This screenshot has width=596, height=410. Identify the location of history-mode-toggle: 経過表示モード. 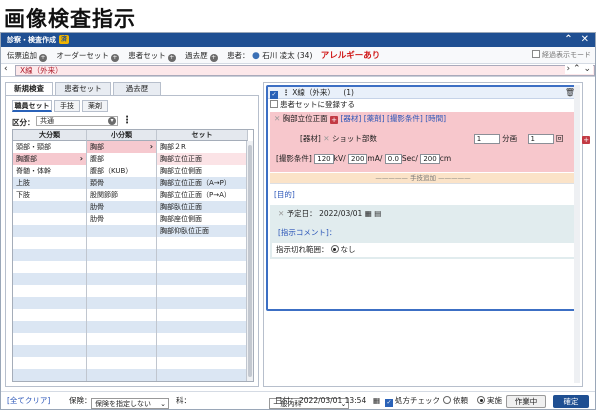
(561, 55).